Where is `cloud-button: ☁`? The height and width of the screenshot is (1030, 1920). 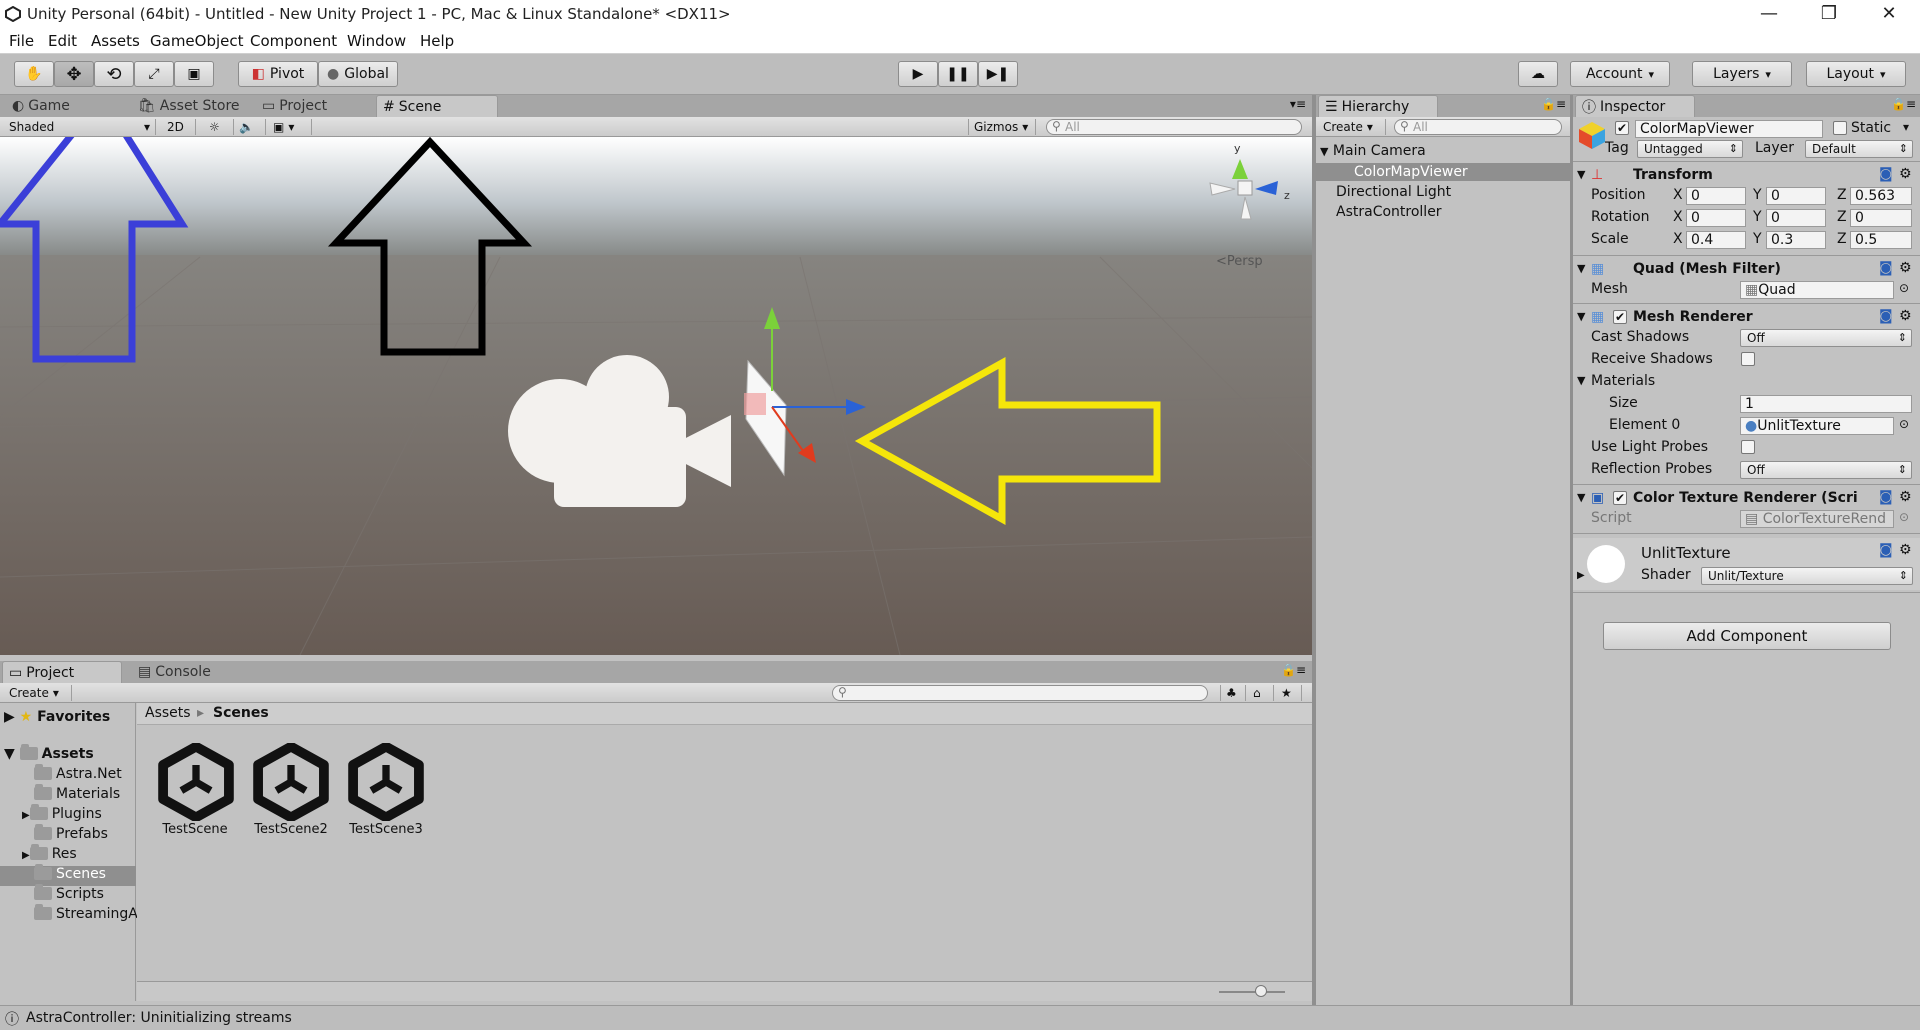
cloud-button: ☁ is located at coordinates (1538, 74).